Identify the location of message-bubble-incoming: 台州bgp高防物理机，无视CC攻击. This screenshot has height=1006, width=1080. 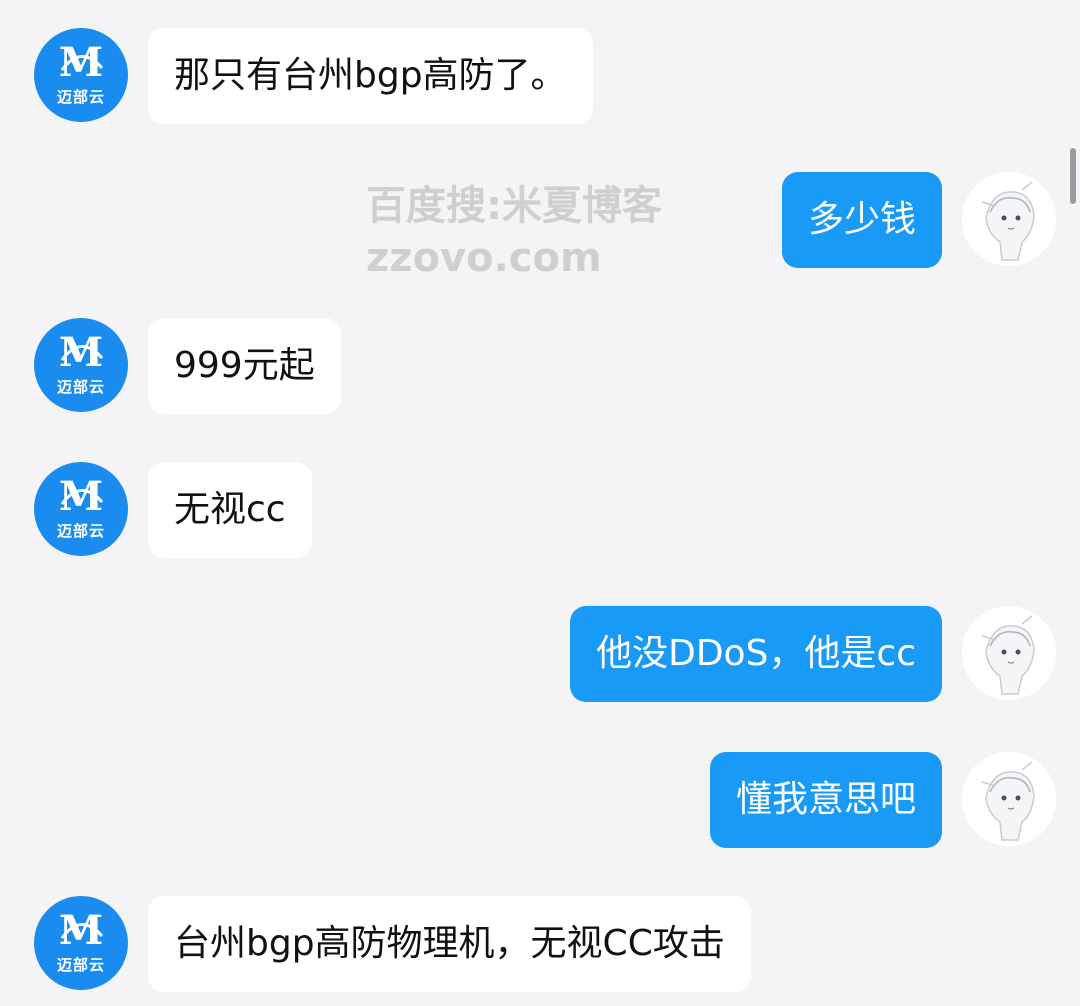
(449, 944).